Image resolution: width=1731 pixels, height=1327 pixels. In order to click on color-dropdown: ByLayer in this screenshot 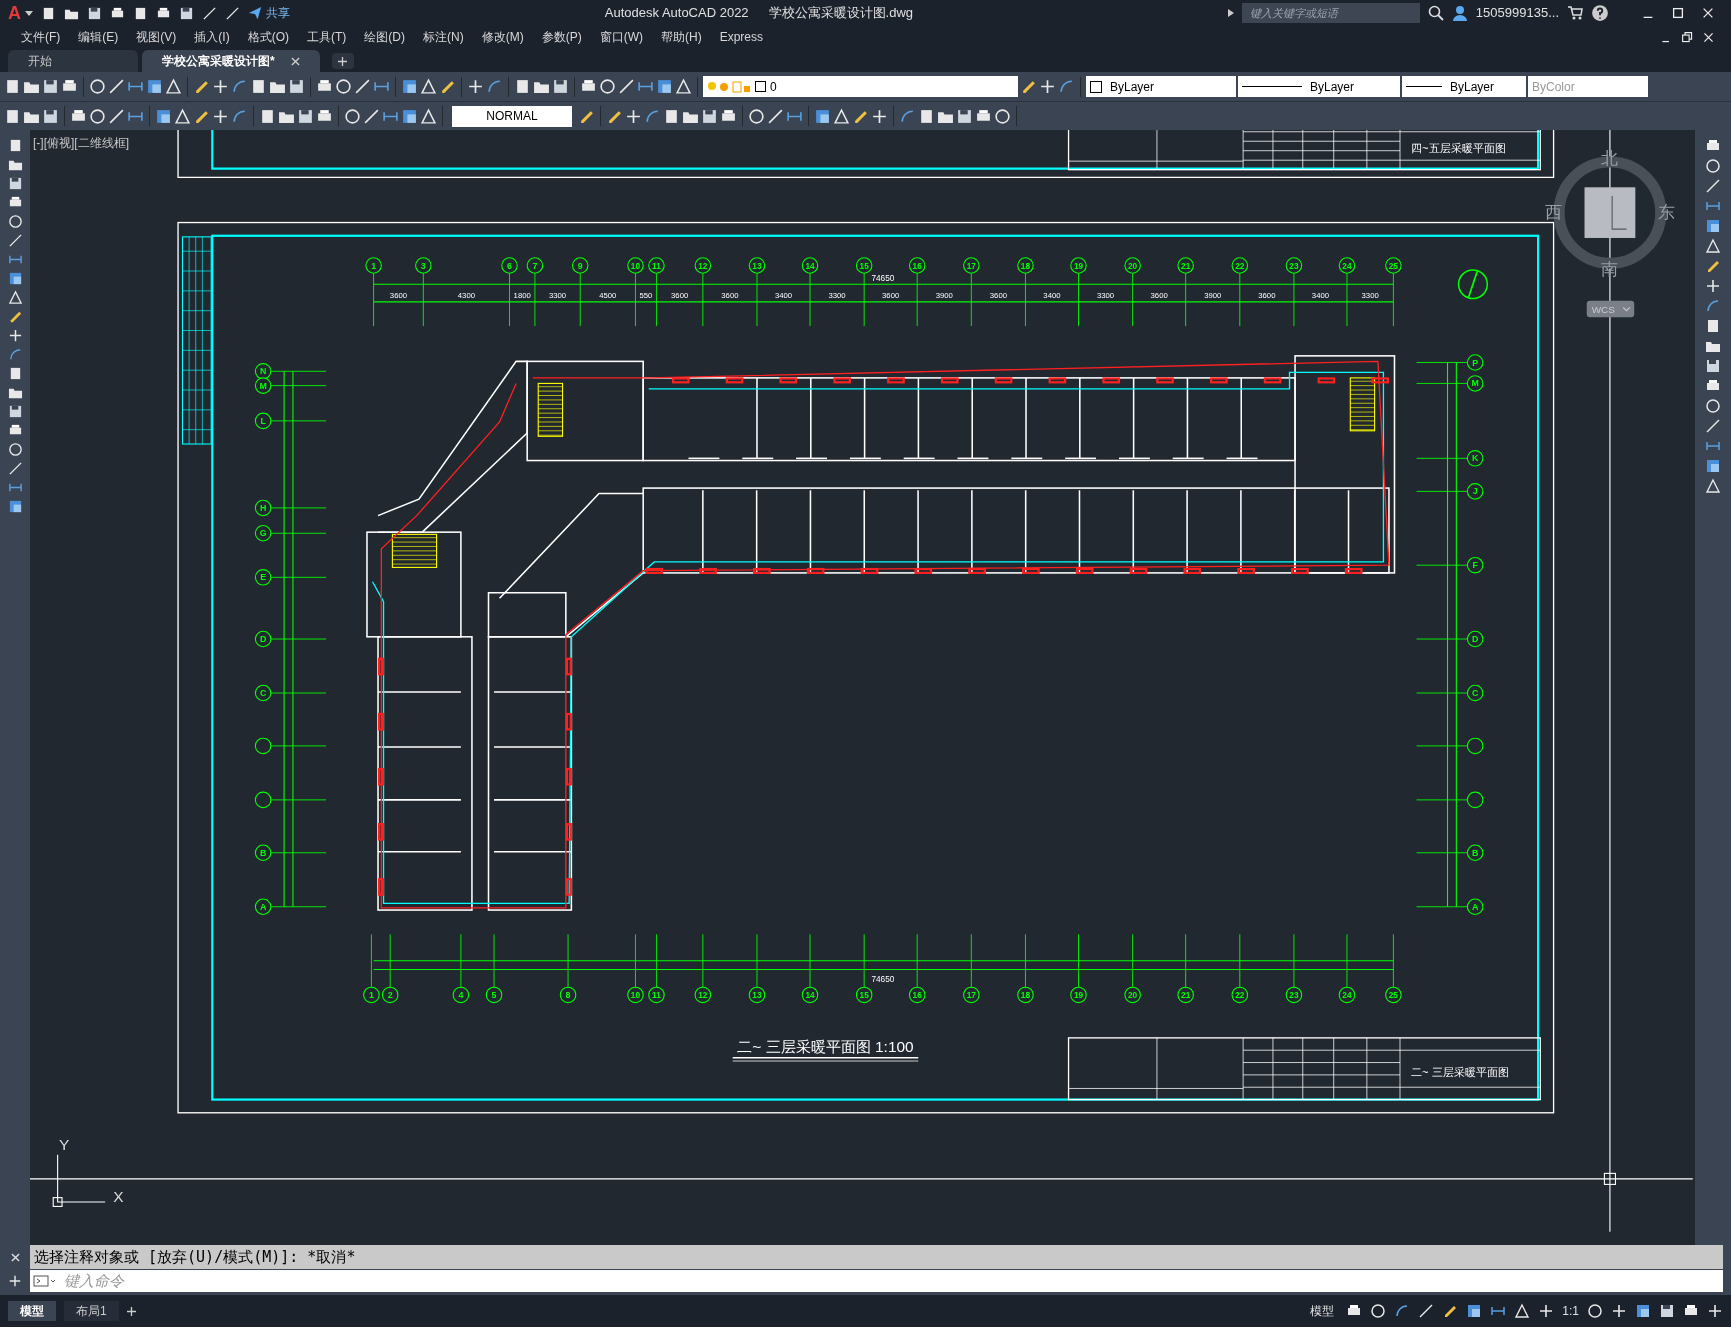, I will do `click(1161, 86)`.